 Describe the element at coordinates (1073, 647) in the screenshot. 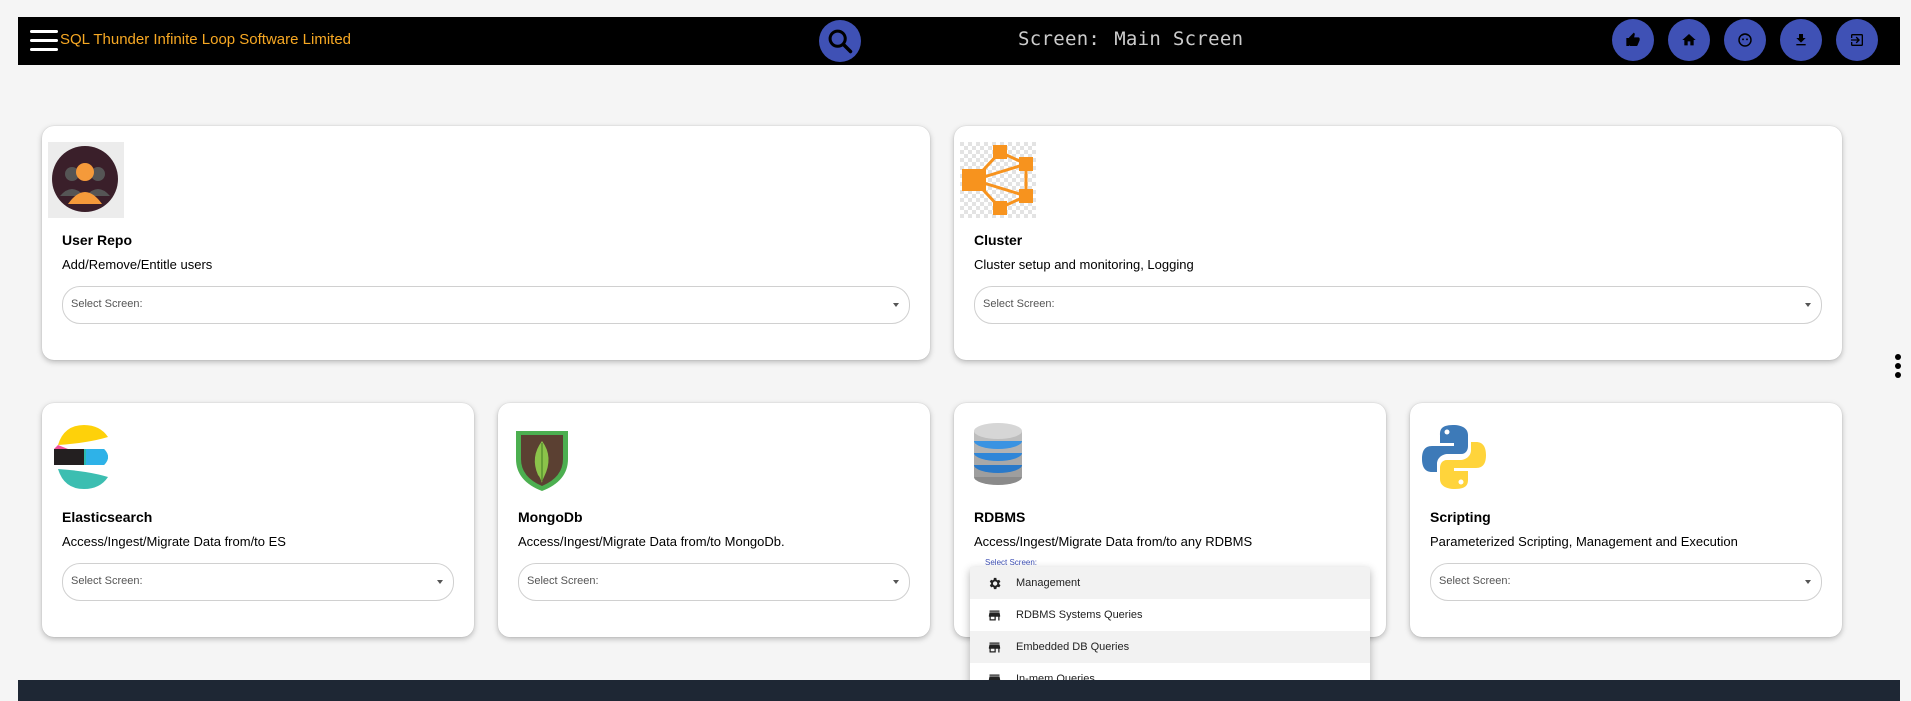

I see `menu-item-label: Embedded DB Queries` at that location.